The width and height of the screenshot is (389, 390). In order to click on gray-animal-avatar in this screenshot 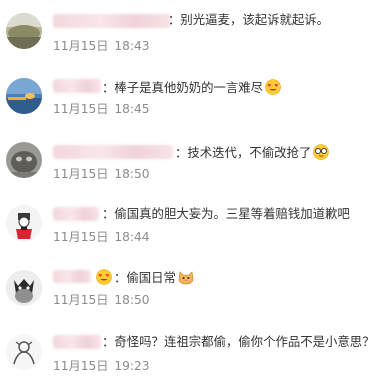, I will do `click(24, 160)`.